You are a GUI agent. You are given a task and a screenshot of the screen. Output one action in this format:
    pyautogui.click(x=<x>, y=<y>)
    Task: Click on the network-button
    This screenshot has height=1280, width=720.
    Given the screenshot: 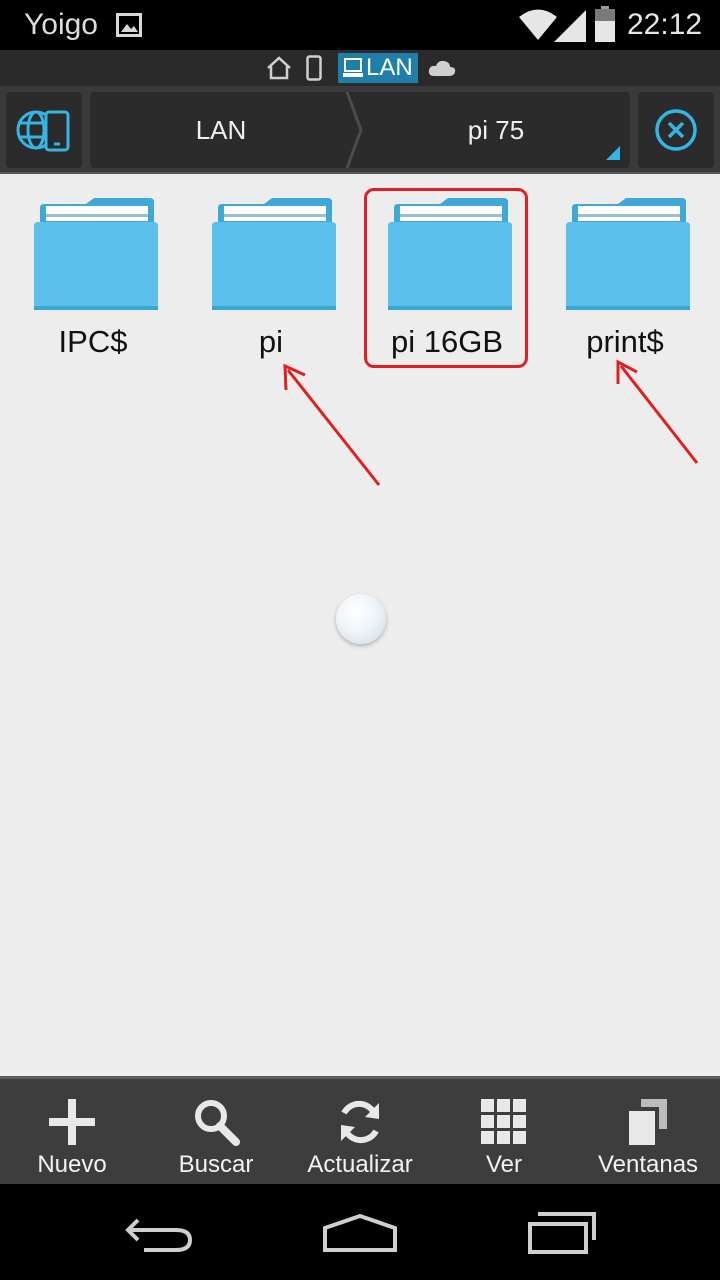 What is the action you would take?
    pyautogui.click(x=44, y=130)
    